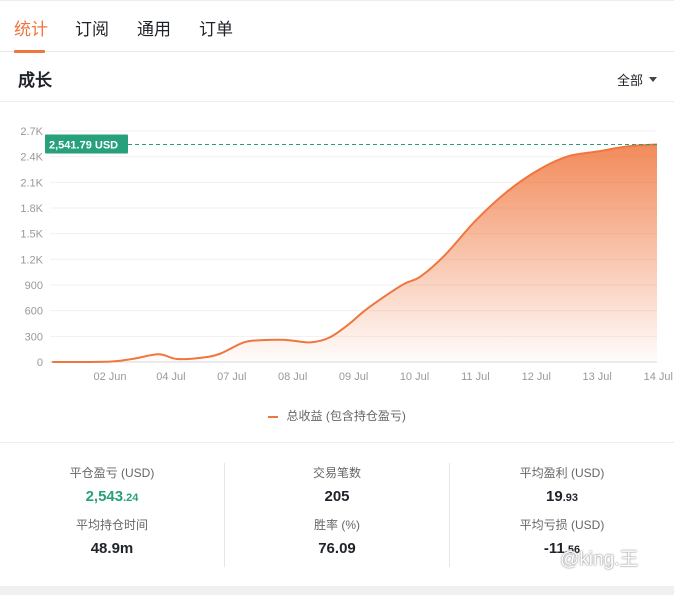  I want to click on stat-trade-count: 交易笔数 205, so click(337, 484).